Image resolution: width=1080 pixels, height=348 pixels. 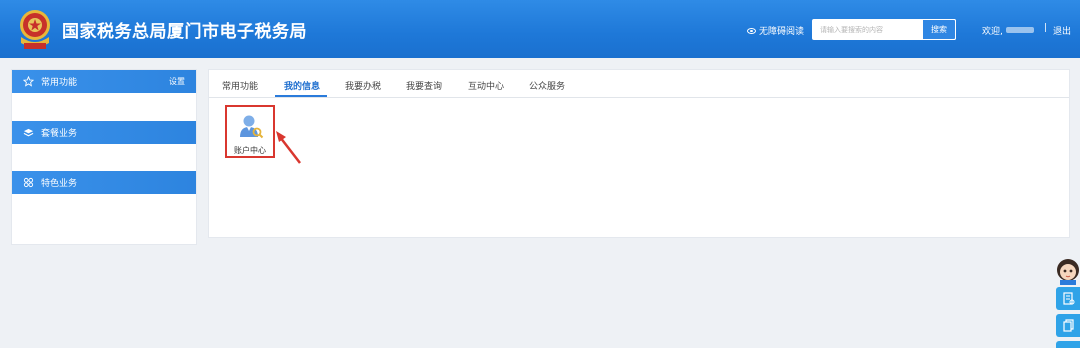 What do you see at coordinates (424, 85) in the screenshot?
I see `tab-query: 我要查询` at bounding box center [424, 85].